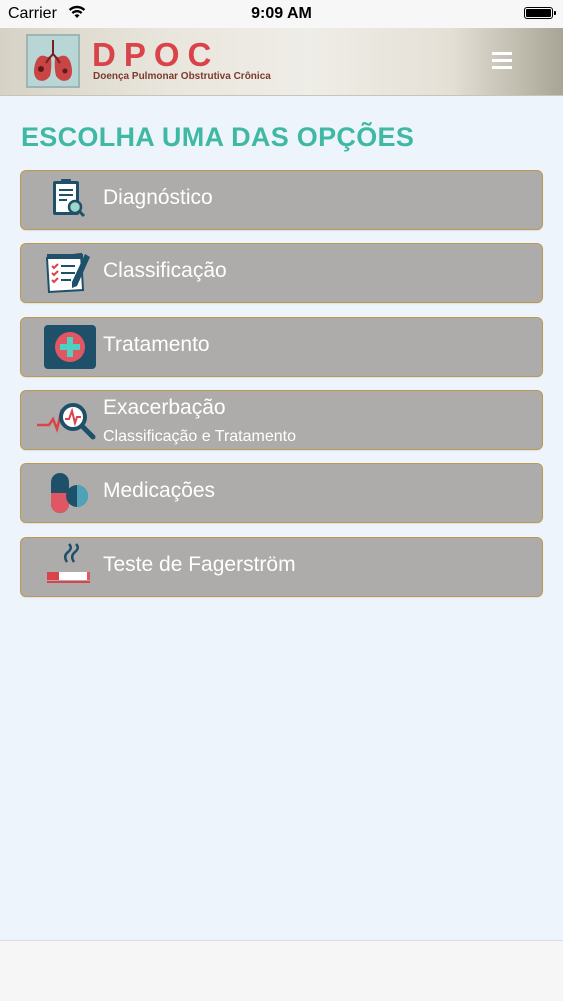  Describe the element at coordinates (281, 200) in the screenshot. I see `option-diagnostico: Diagnóstico` at that location.